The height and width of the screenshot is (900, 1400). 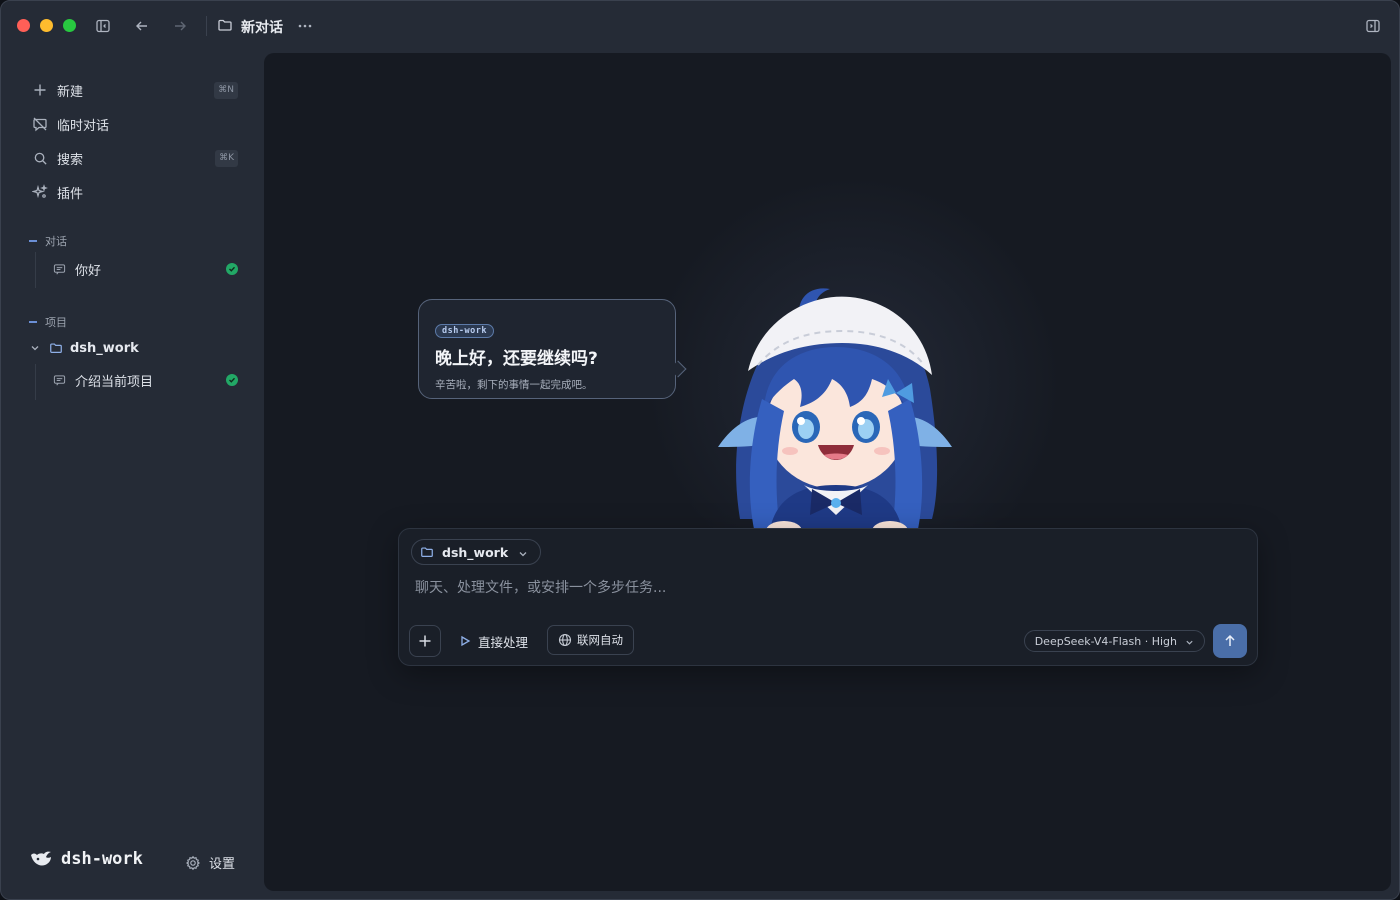 What do you see at coordinates (206, 26) in the screenshot?
I see `titlebar-divider` at bounding box center [206, 26].